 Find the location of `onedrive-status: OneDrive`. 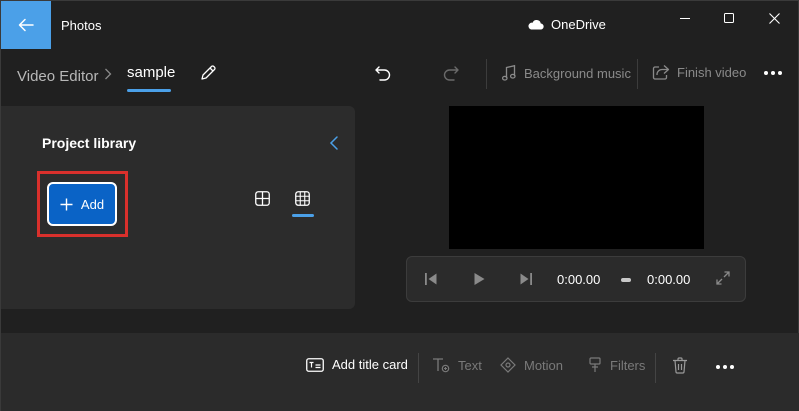

onedrive-status: OneDrive is located at coordinates (566, 24).